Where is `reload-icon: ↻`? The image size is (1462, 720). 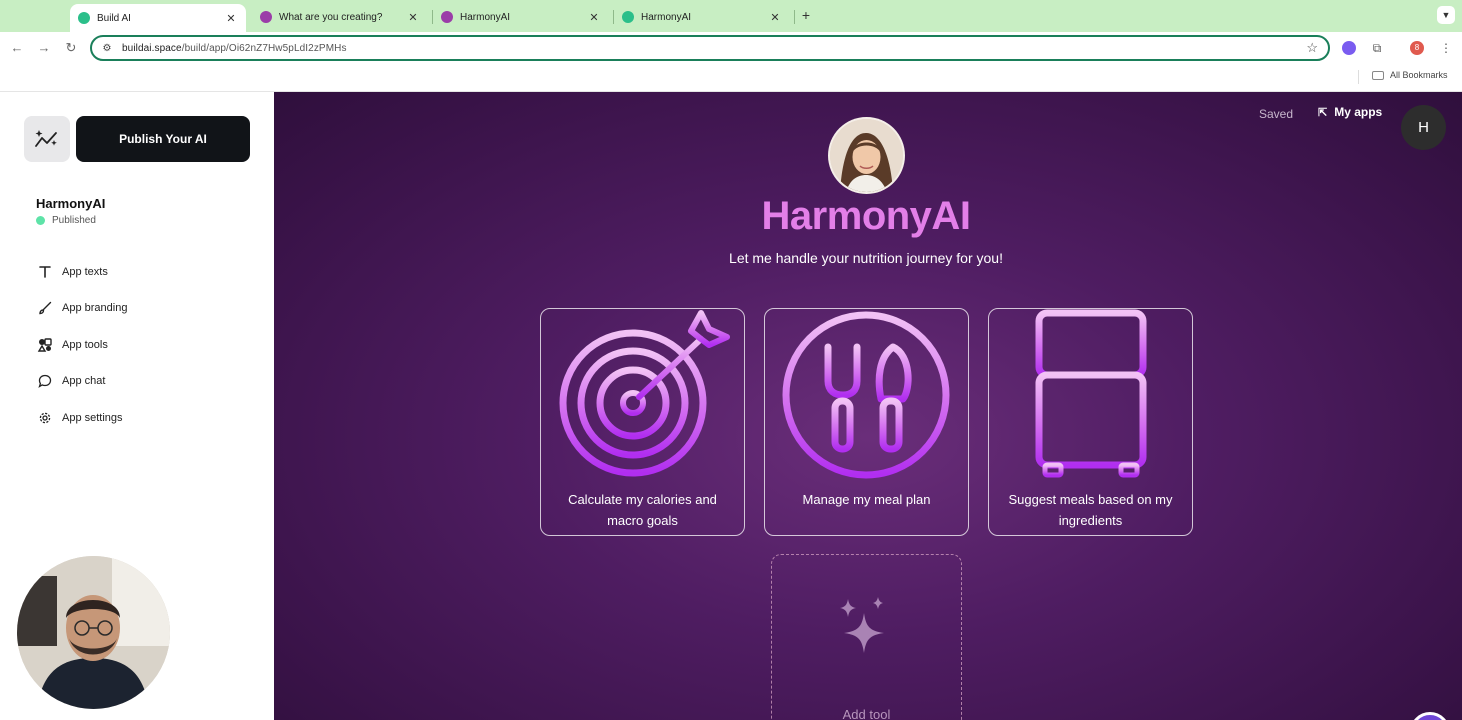
reload-icon: ↻ is located at coordinates (71, 48).